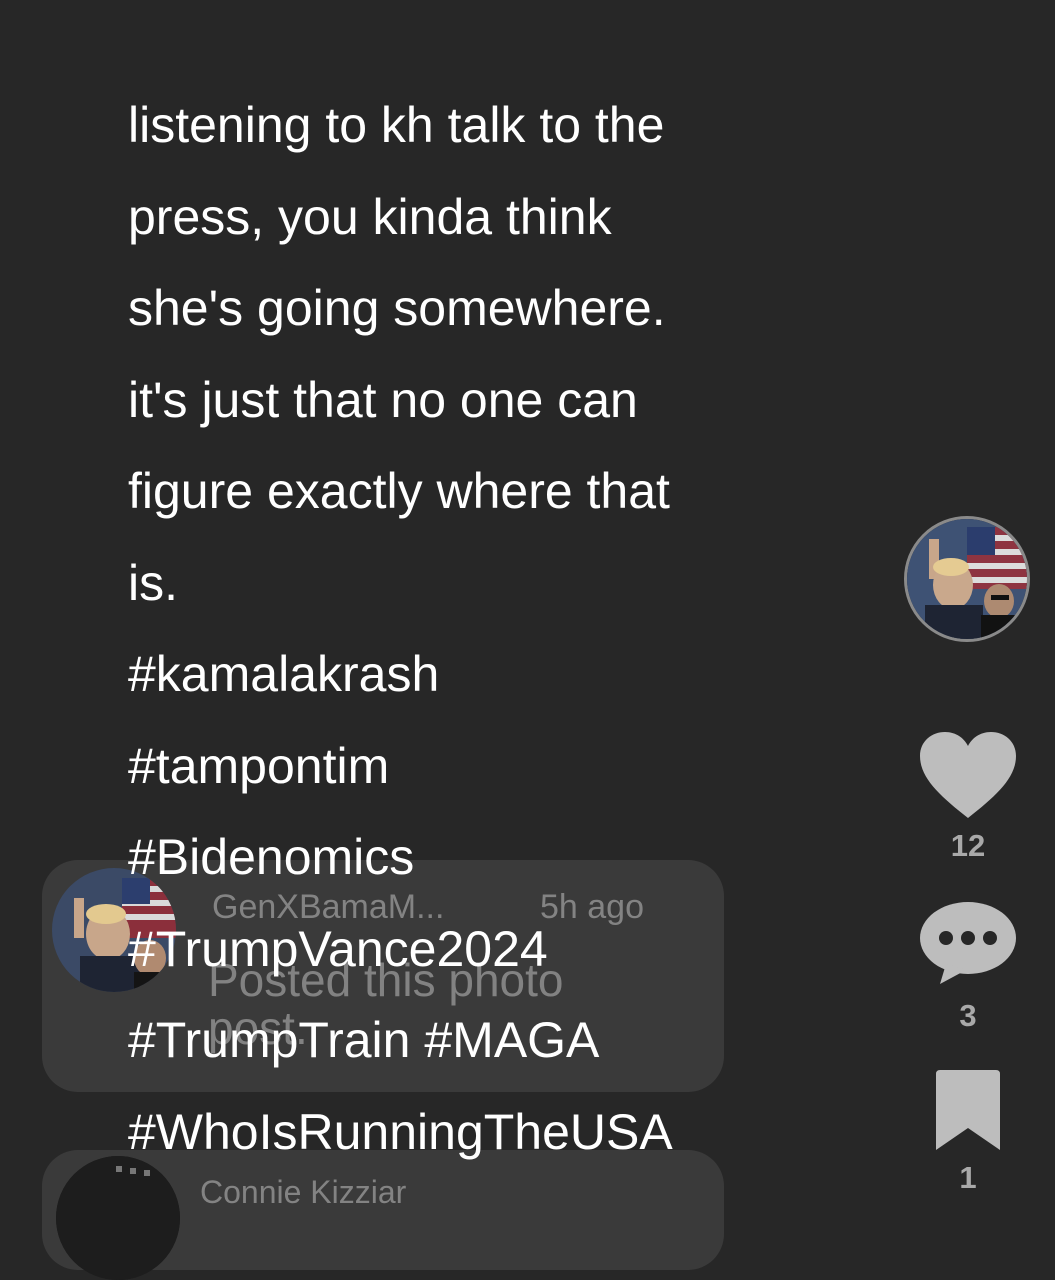 This screenshot has height=1280, width=1055. What do you see at coordinates (968, 1113) in the screenshot?
I see `bookmark-icon` at bounding box center [968, 1113].